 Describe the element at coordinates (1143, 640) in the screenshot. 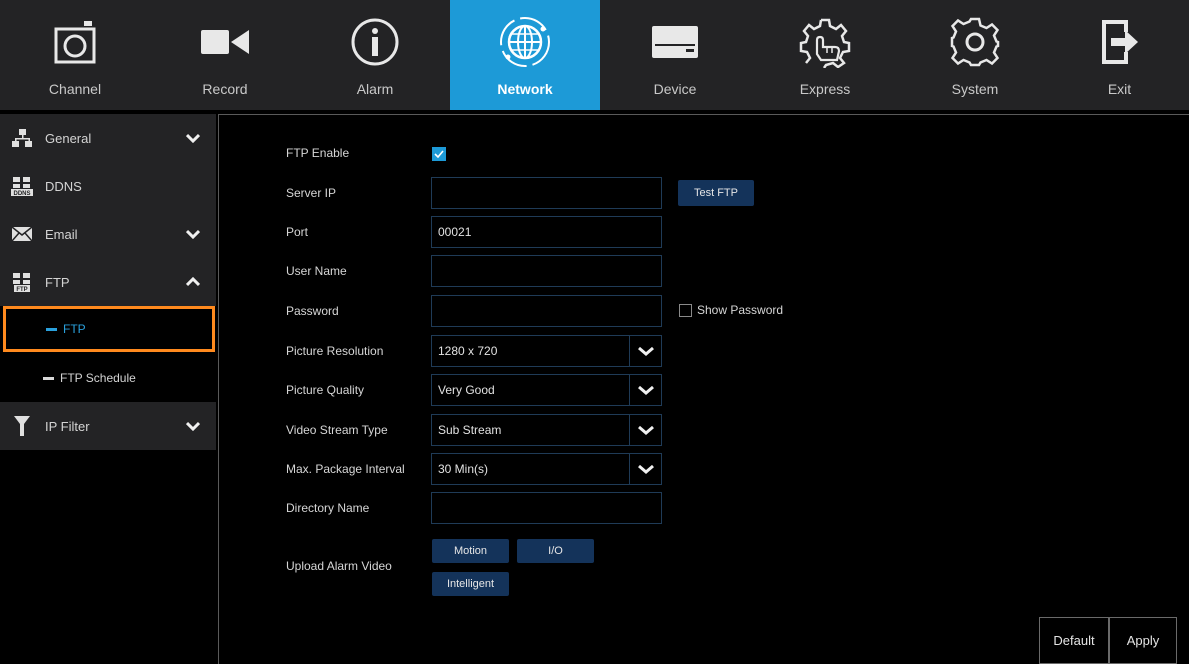

I see `apply-button: Apply` at that location.